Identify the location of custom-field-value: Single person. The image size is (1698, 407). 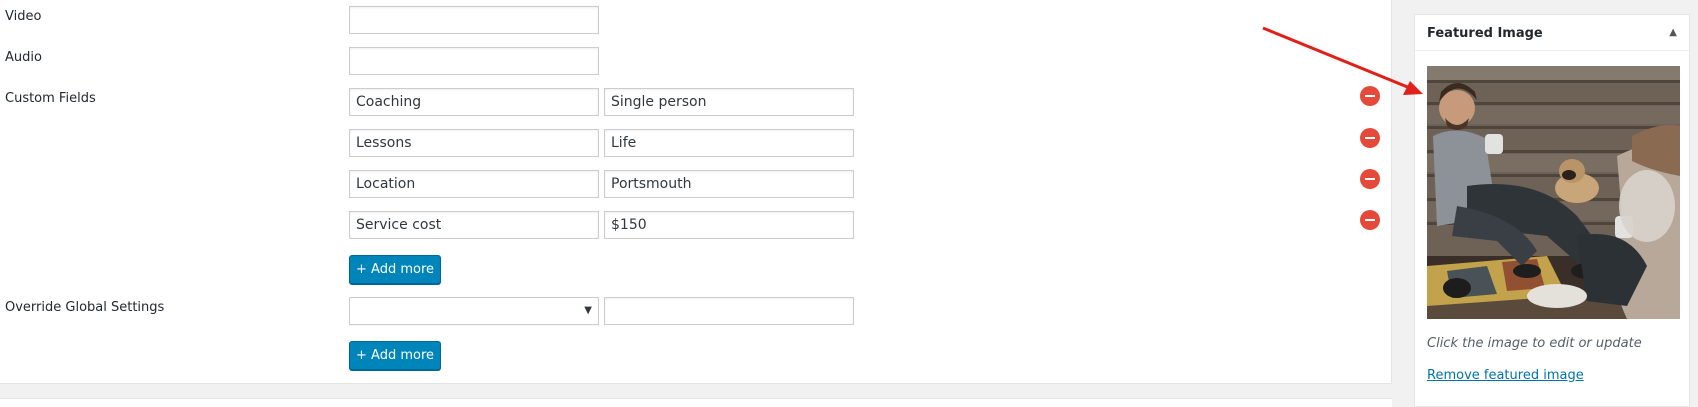
(729, 102).